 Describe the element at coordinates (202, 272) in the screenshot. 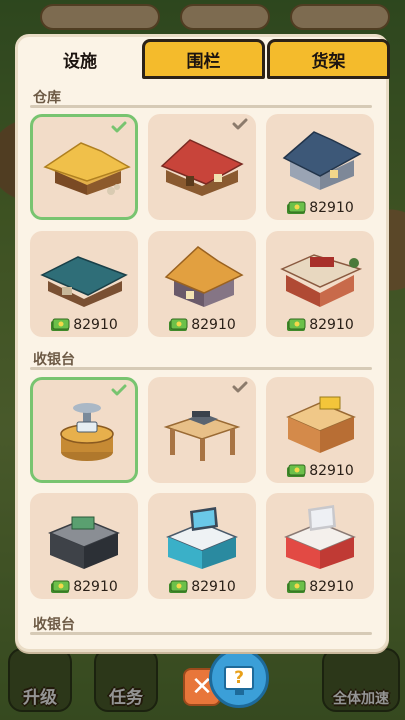

I see `orange-roof-house-icon` at that location.